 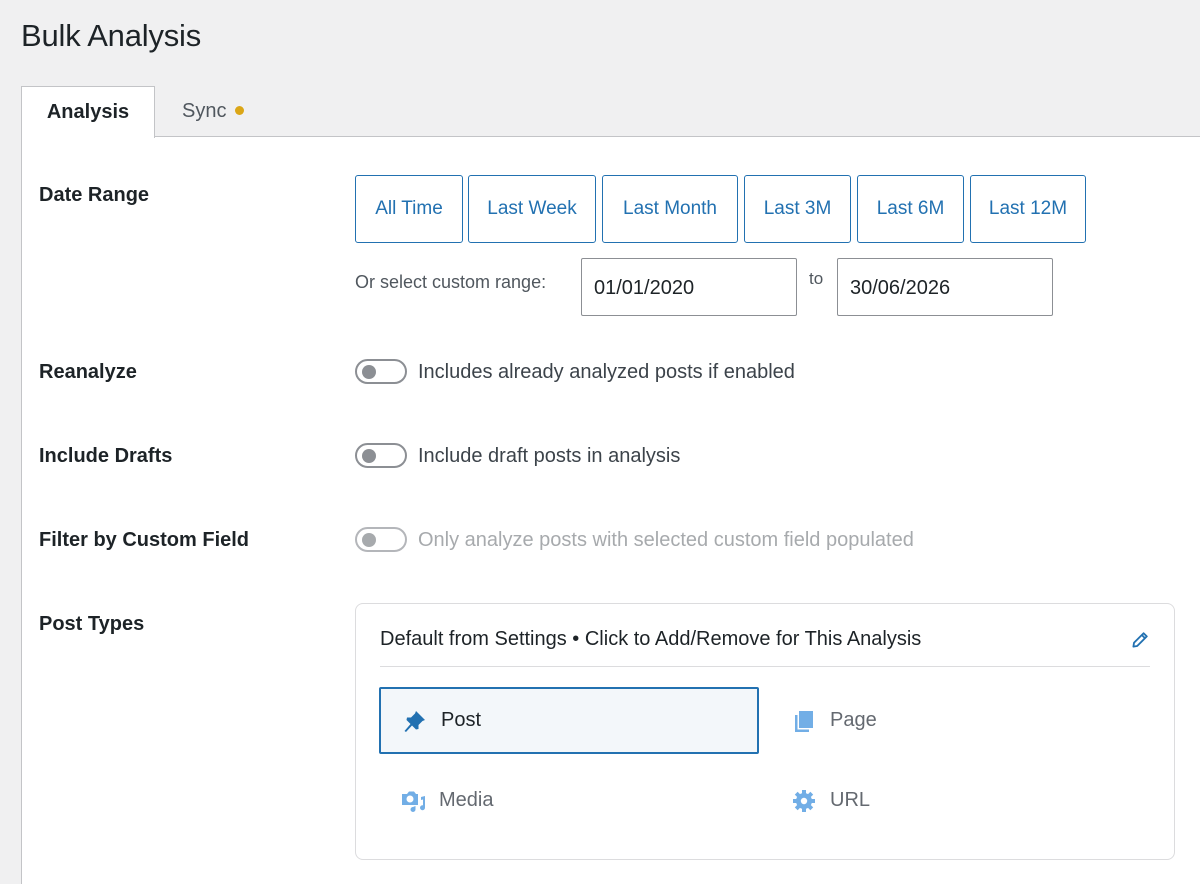 What do you see at coordinates (804, 721) in the screenshot?
I see `pages-icon` at bounding box center [804, 721].